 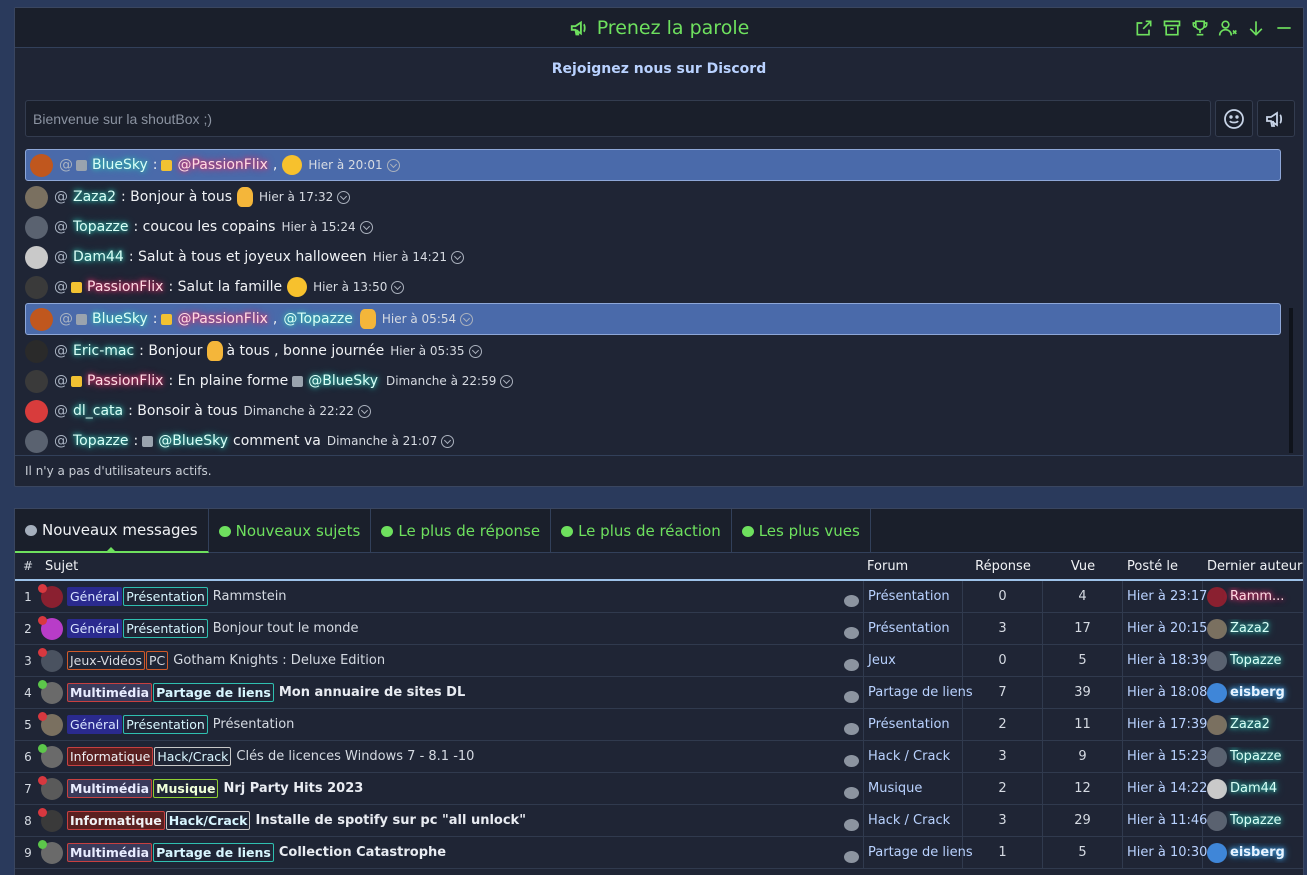 What do you see at coordinates (913, 788) in the screenshot?
I see `row-forum-link: Musique` at bounding box center [913, 788].